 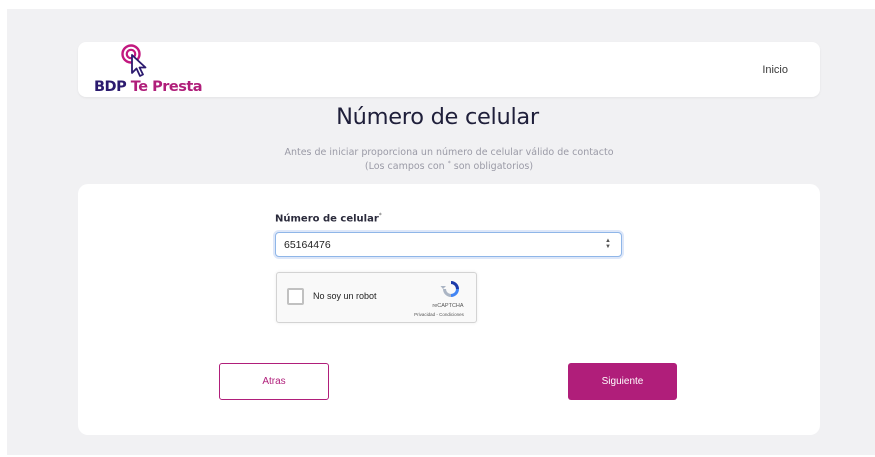 I want to click on nav-inicio-link: Inicio, so click(x=775, y=70).